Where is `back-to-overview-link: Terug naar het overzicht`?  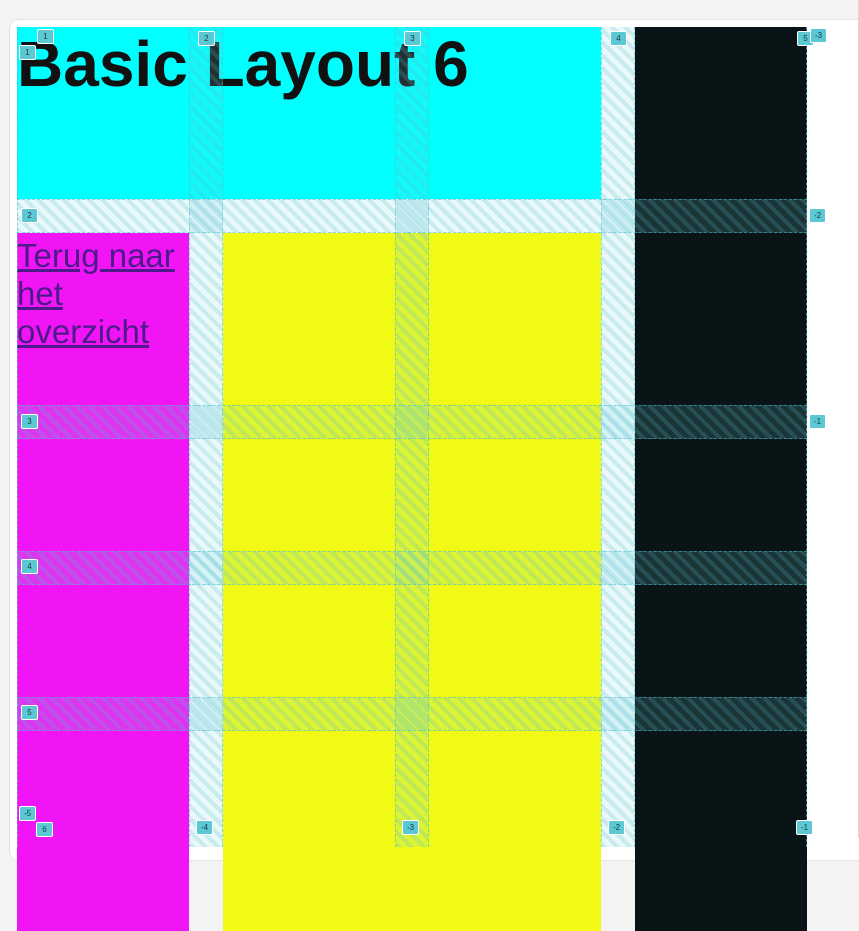
back-to-overview-link: Terug naar het overzicht is located at coordinates (103, 294).